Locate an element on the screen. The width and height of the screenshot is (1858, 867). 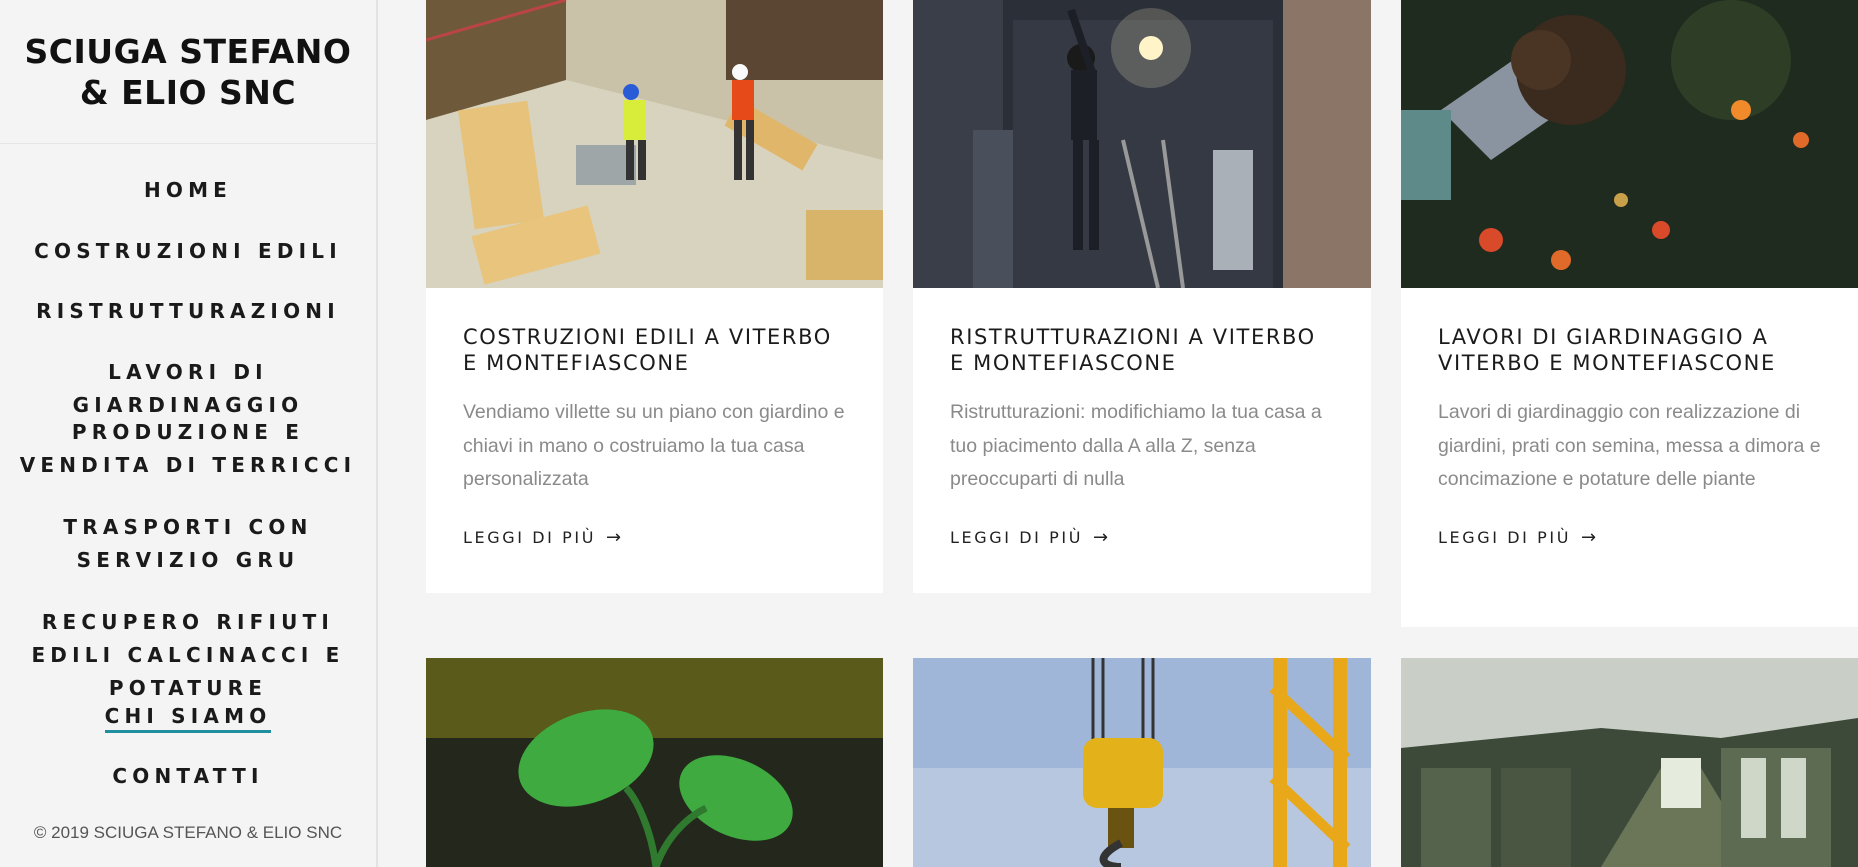
site-brand: SCIUGA STEFANO & ELIO SNC is located at coordinates (188, 72).